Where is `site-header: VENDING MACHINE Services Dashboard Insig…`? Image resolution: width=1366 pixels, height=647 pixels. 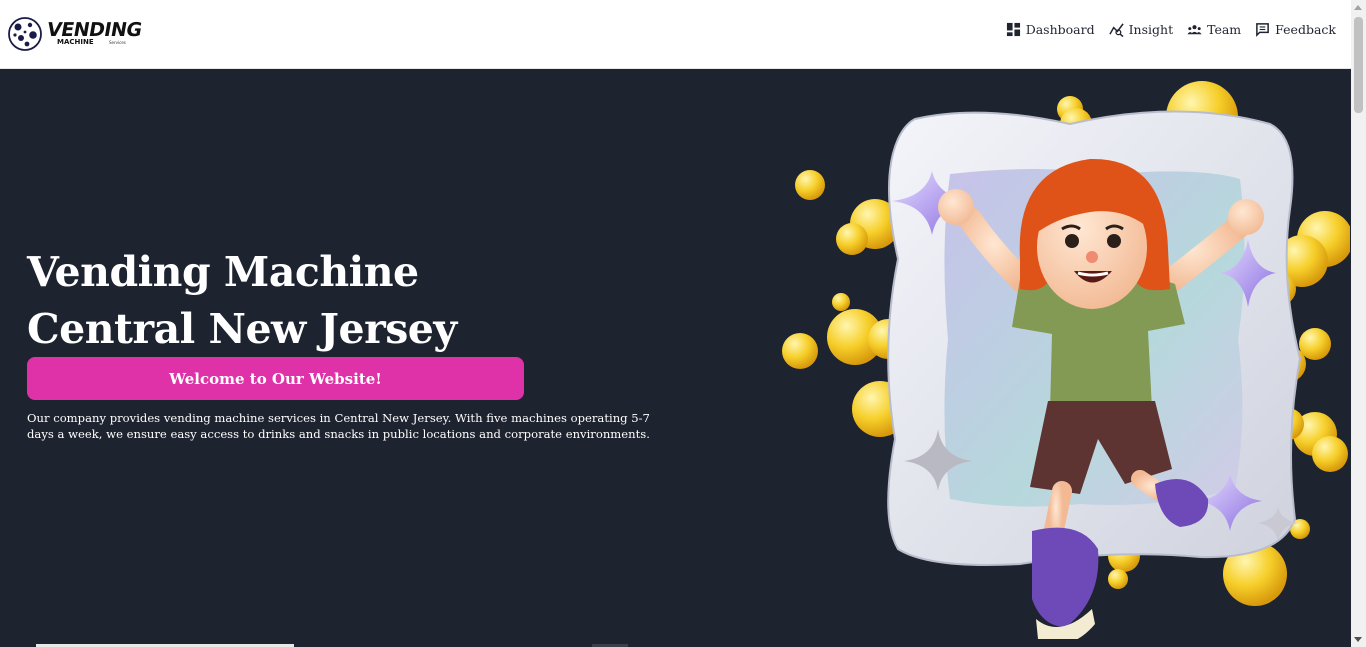
site-header: VENDING MACHINE Services Dashboard Insig… is located at coordinates (675, 34).